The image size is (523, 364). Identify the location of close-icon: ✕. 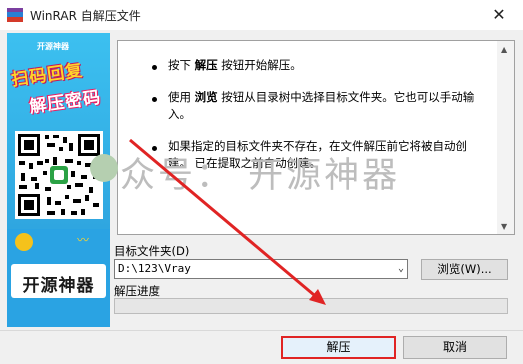
(499, 15).